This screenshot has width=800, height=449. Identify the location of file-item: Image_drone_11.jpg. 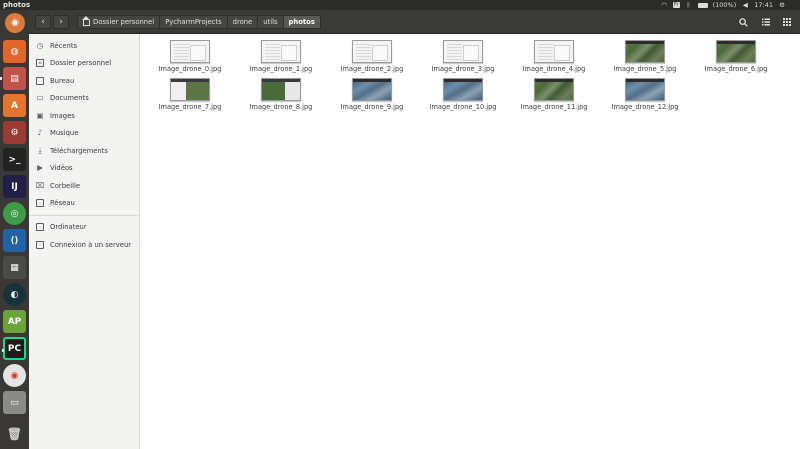
(554, 94).